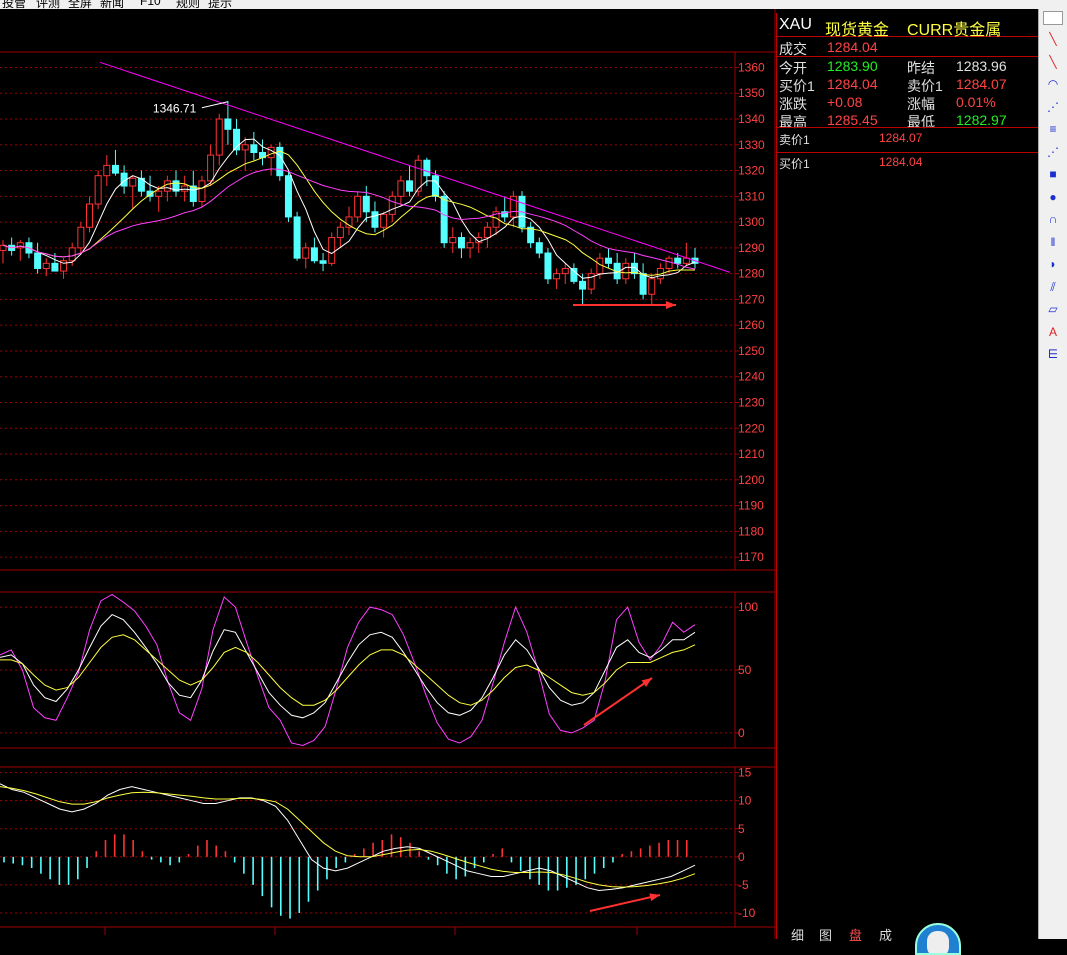  What do you see at coordinates (1053, 309) in the screenshot?
I see `eraser-icon: ▱` at bounding box center [1053, 309].